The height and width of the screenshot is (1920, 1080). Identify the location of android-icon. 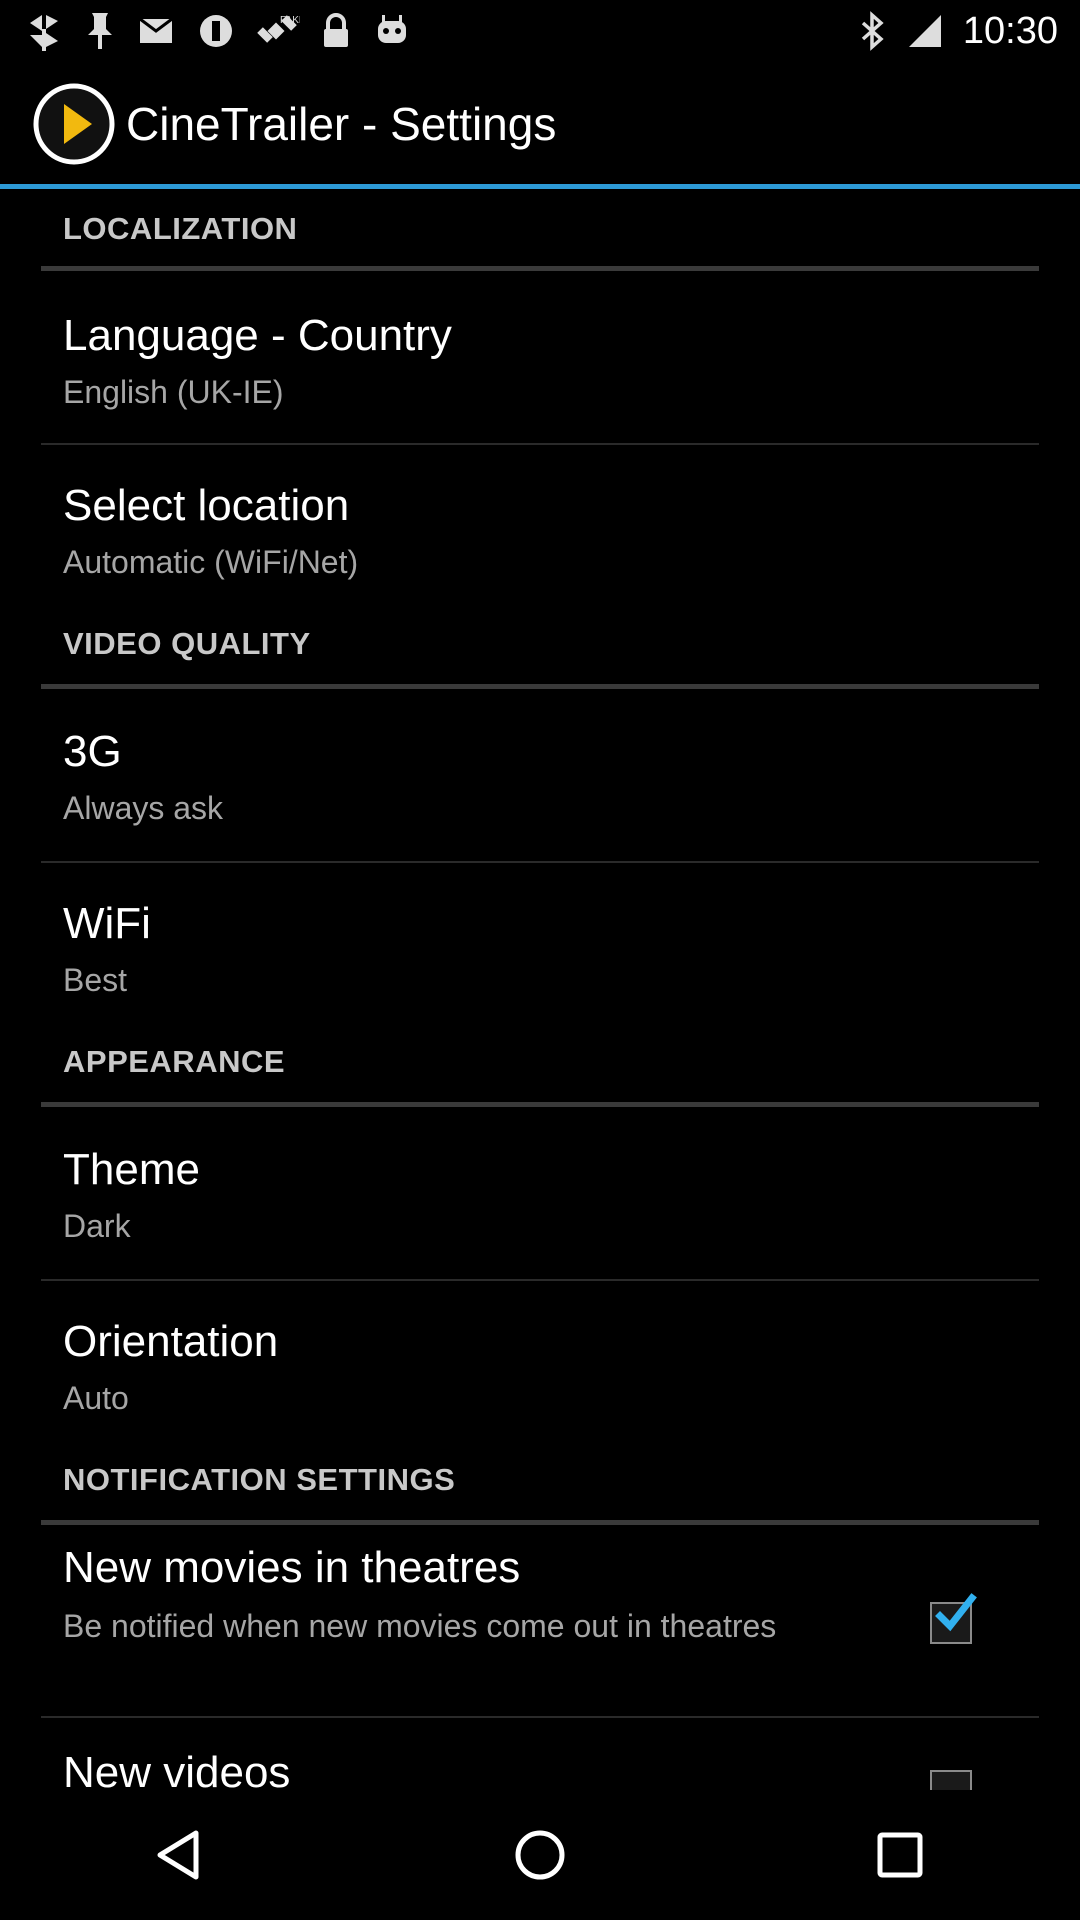
(392, 29).